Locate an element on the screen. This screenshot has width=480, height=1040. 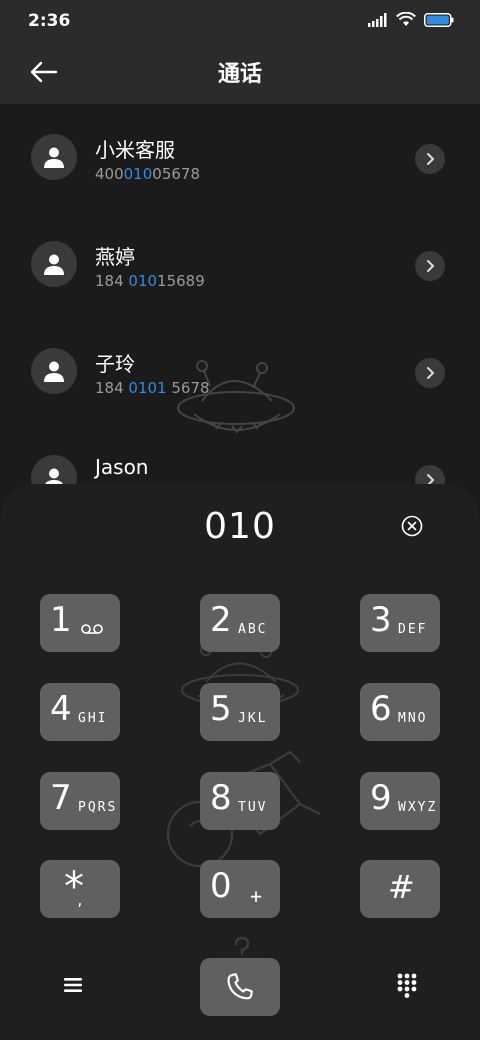
menu-button is located at coordinates (73, 985).